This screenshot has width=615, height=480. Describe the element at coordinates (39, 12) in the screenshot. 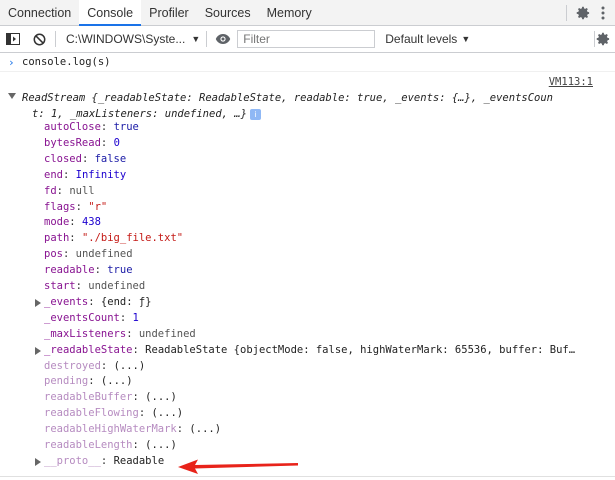

I see `tab-connection: Connection` at that location.